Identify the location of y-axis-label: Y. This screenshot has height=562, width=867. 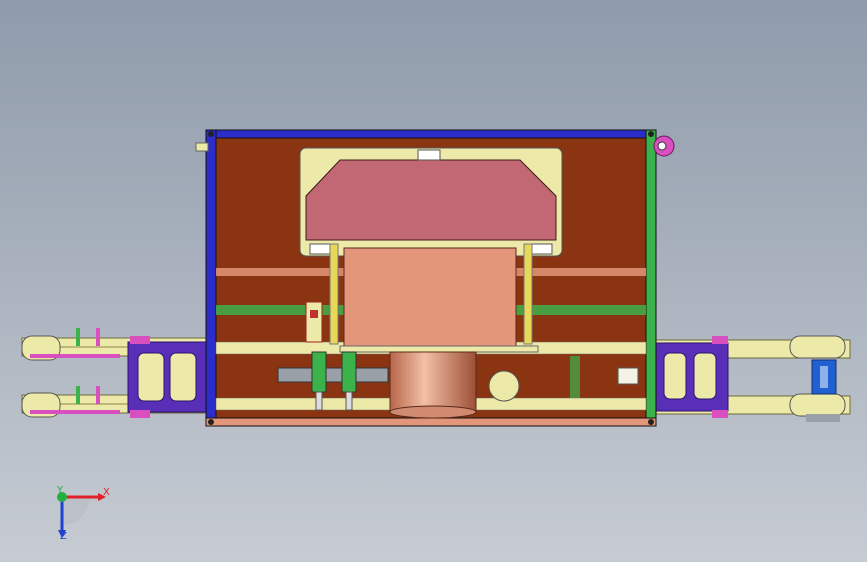
(60, 490).